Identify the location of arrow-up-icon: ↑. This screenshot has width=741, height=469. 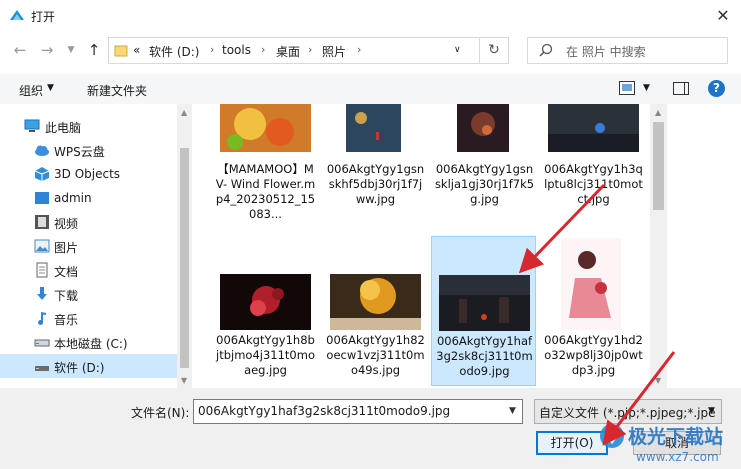
(94, 50).